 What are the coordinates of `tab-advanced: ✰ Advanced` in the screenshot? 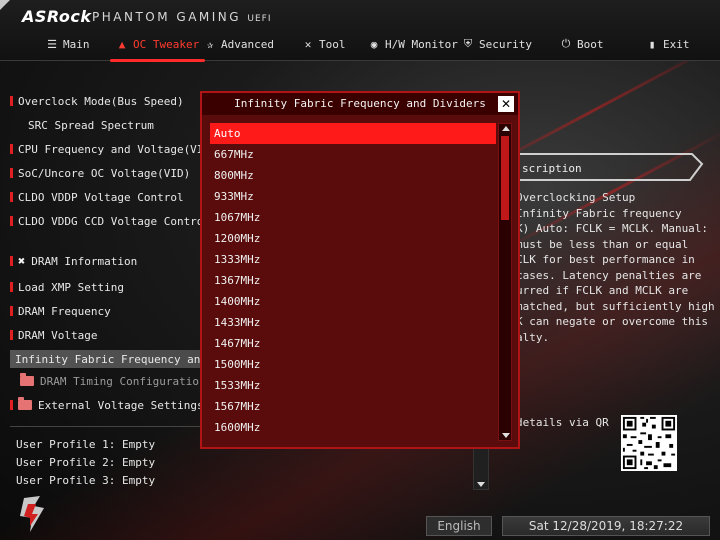 It's located at (239, 44).